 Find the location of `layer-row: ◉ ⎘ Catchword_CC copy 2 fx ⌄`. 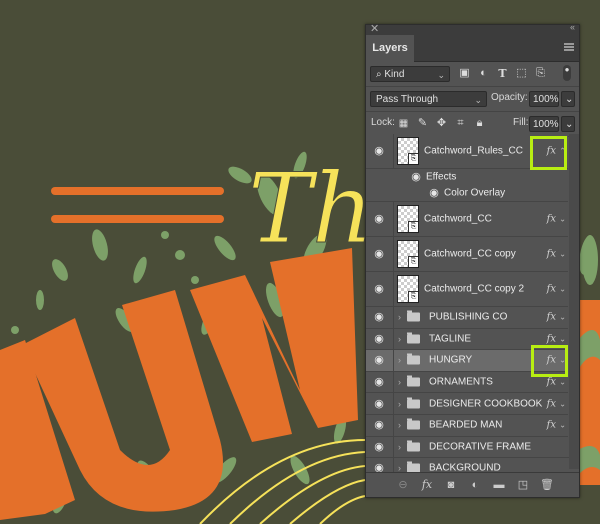

layer-row: ◉ ⎘ Catchword_CC copy 2 fx ⌄ is located at coordinates (467, 289).